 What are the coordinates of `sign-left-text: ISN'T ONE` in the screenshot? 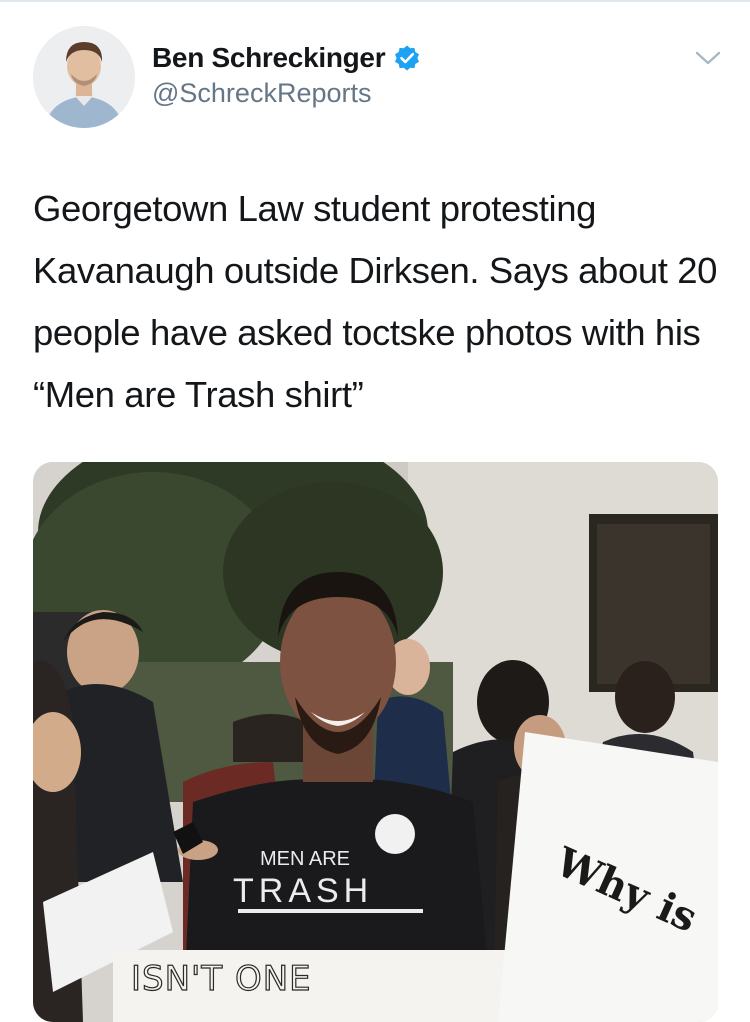 It's located at (221, 979).